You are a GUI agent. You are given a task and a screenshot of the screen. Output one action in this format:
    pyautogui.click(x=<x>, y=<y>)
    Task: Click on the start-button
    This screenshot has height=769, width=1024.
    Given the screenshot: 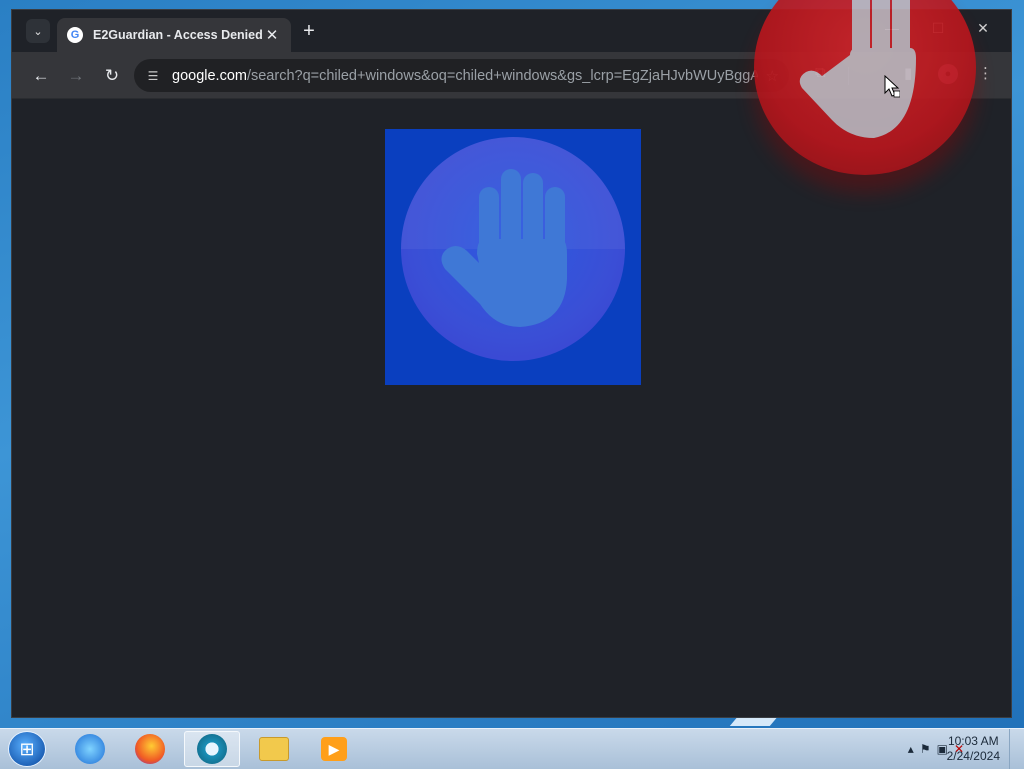 What is the action you would take?
    pyautogui.click(x=27, y=749)
    